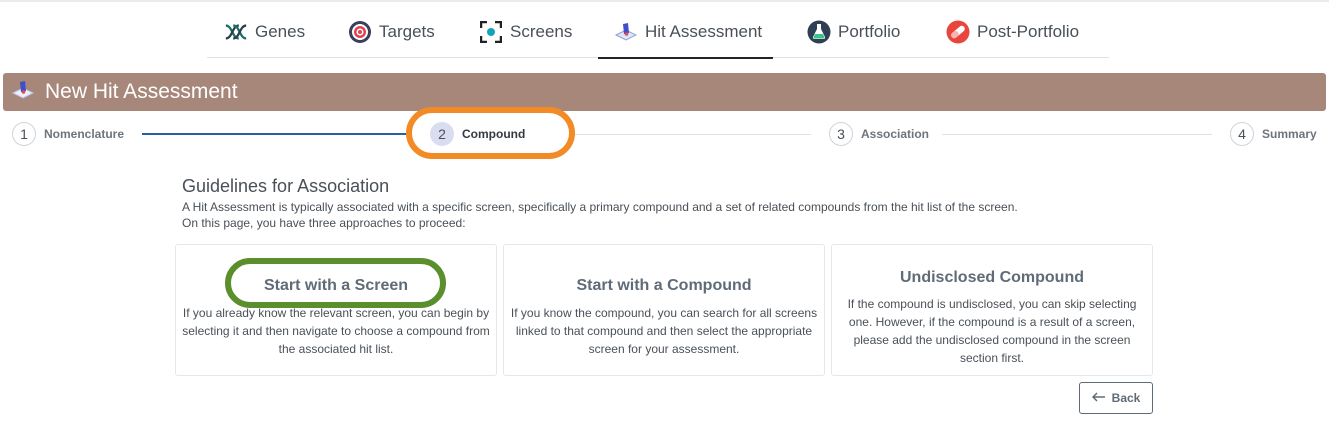  What do you see at coordinates (541, 31) in the screenshot?
I see `nav-label: Screens` at bounding box center [541, 31].